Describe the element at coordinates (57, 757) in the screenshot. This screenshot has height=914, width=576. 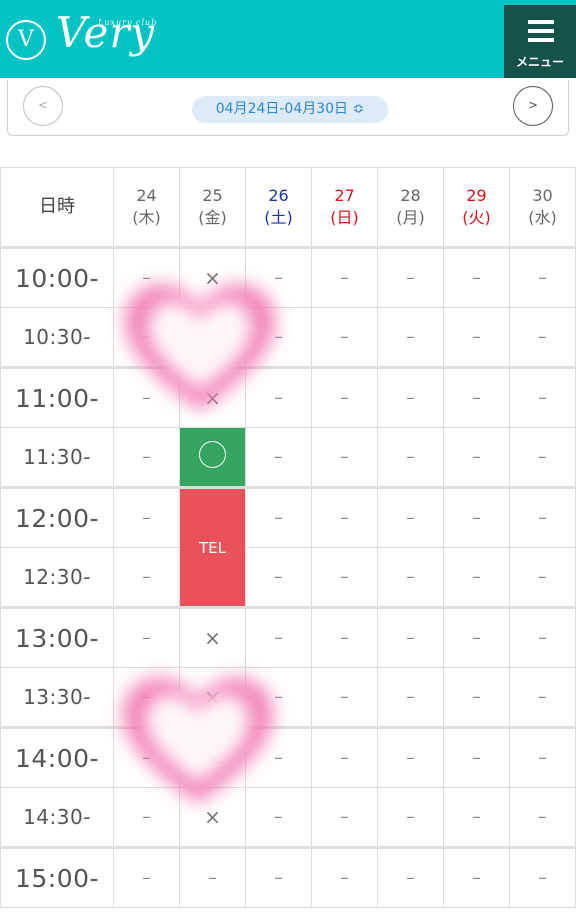
I see `time-label: 14:00-` at that location.